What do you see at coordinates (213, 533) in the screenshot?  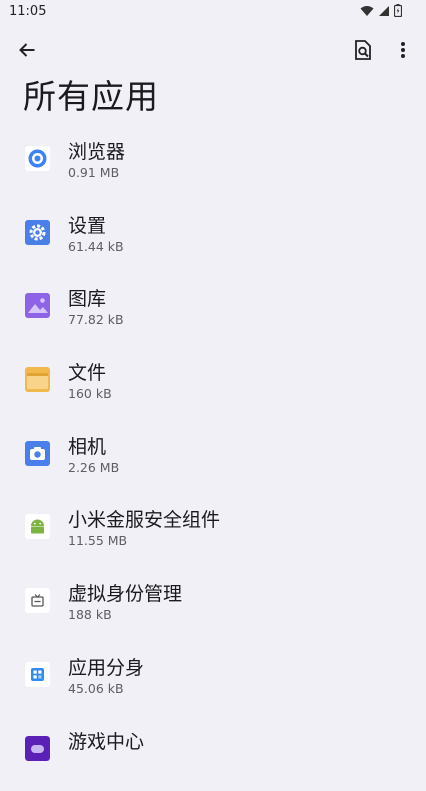 I see `app-item-mi-finance-security: 小米金服安全组件 11.55 MB` at bounding box center [213, 533].